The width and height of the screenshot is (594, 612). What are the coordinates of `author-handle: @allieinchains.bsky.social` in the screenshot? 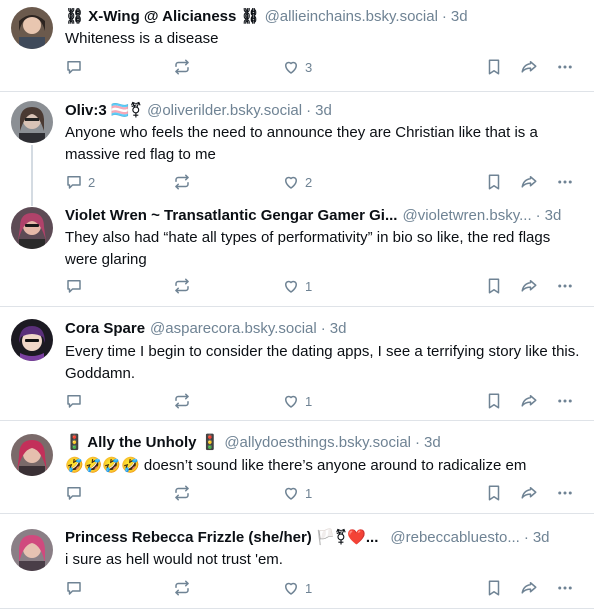 It's located at (351, 17).